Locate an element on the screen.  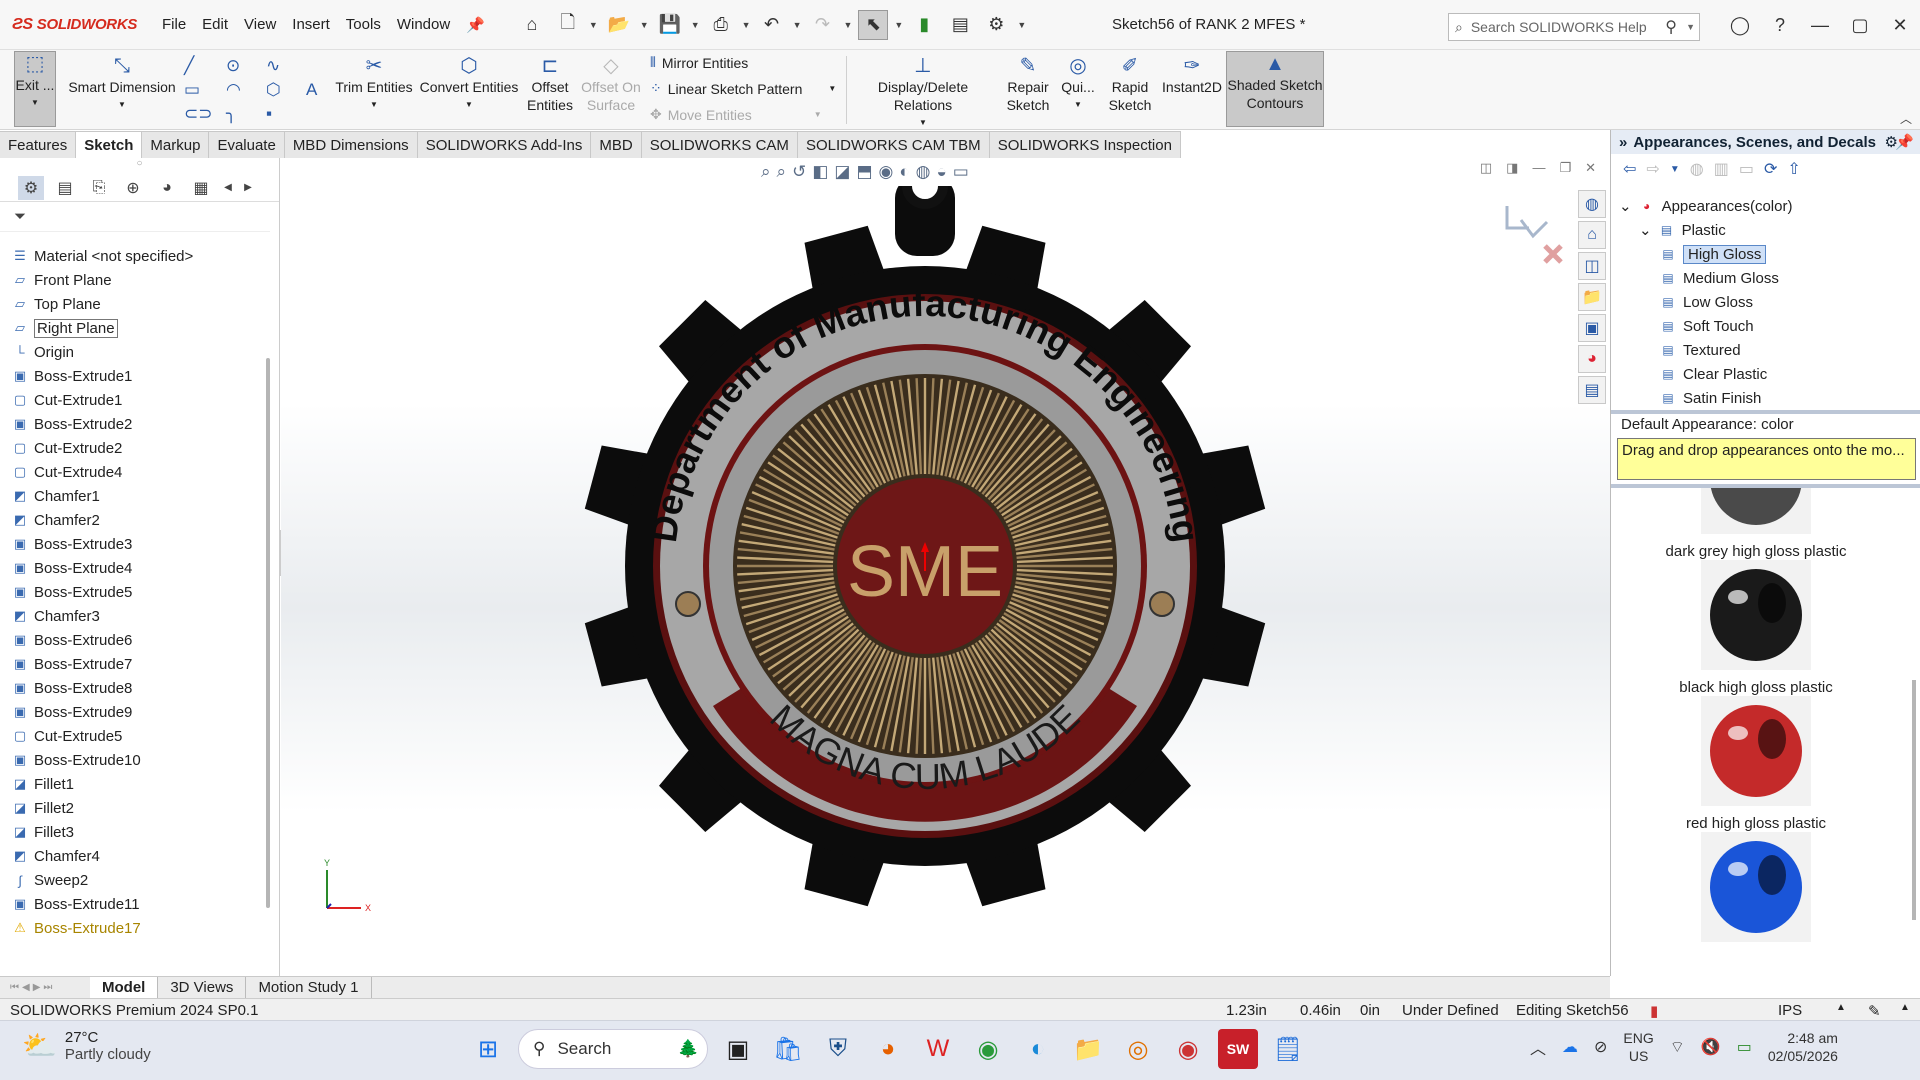
options-gear-icon: ⚙ is located at coordinates (996, 25).